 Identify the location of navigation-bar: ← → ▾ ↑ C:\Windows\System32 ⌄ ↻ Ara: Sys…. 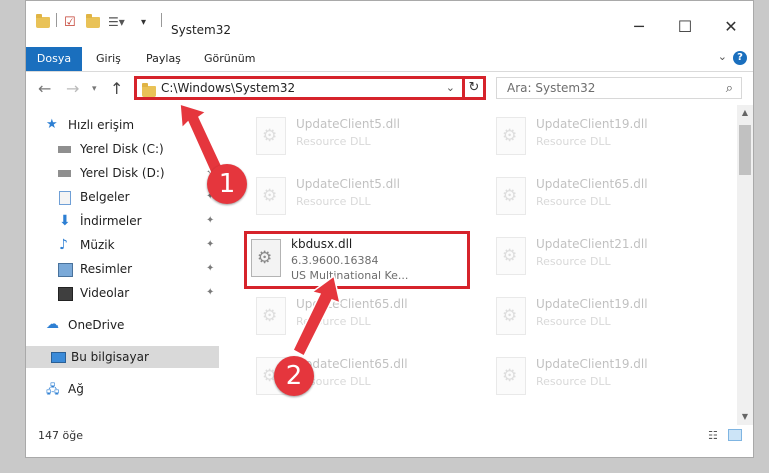
(389, 89).